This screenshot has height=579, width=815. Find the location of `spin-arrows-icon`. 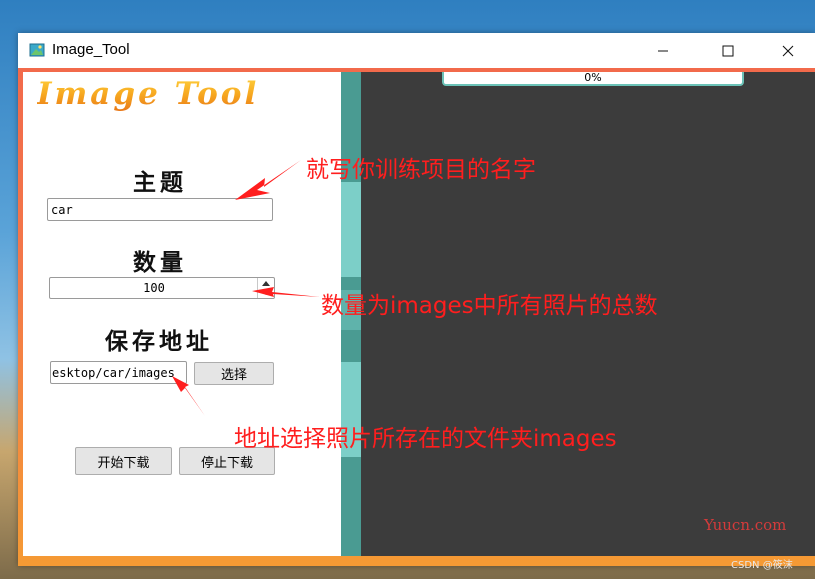

spin-arrows-icon is located at coordinates (265, 288).